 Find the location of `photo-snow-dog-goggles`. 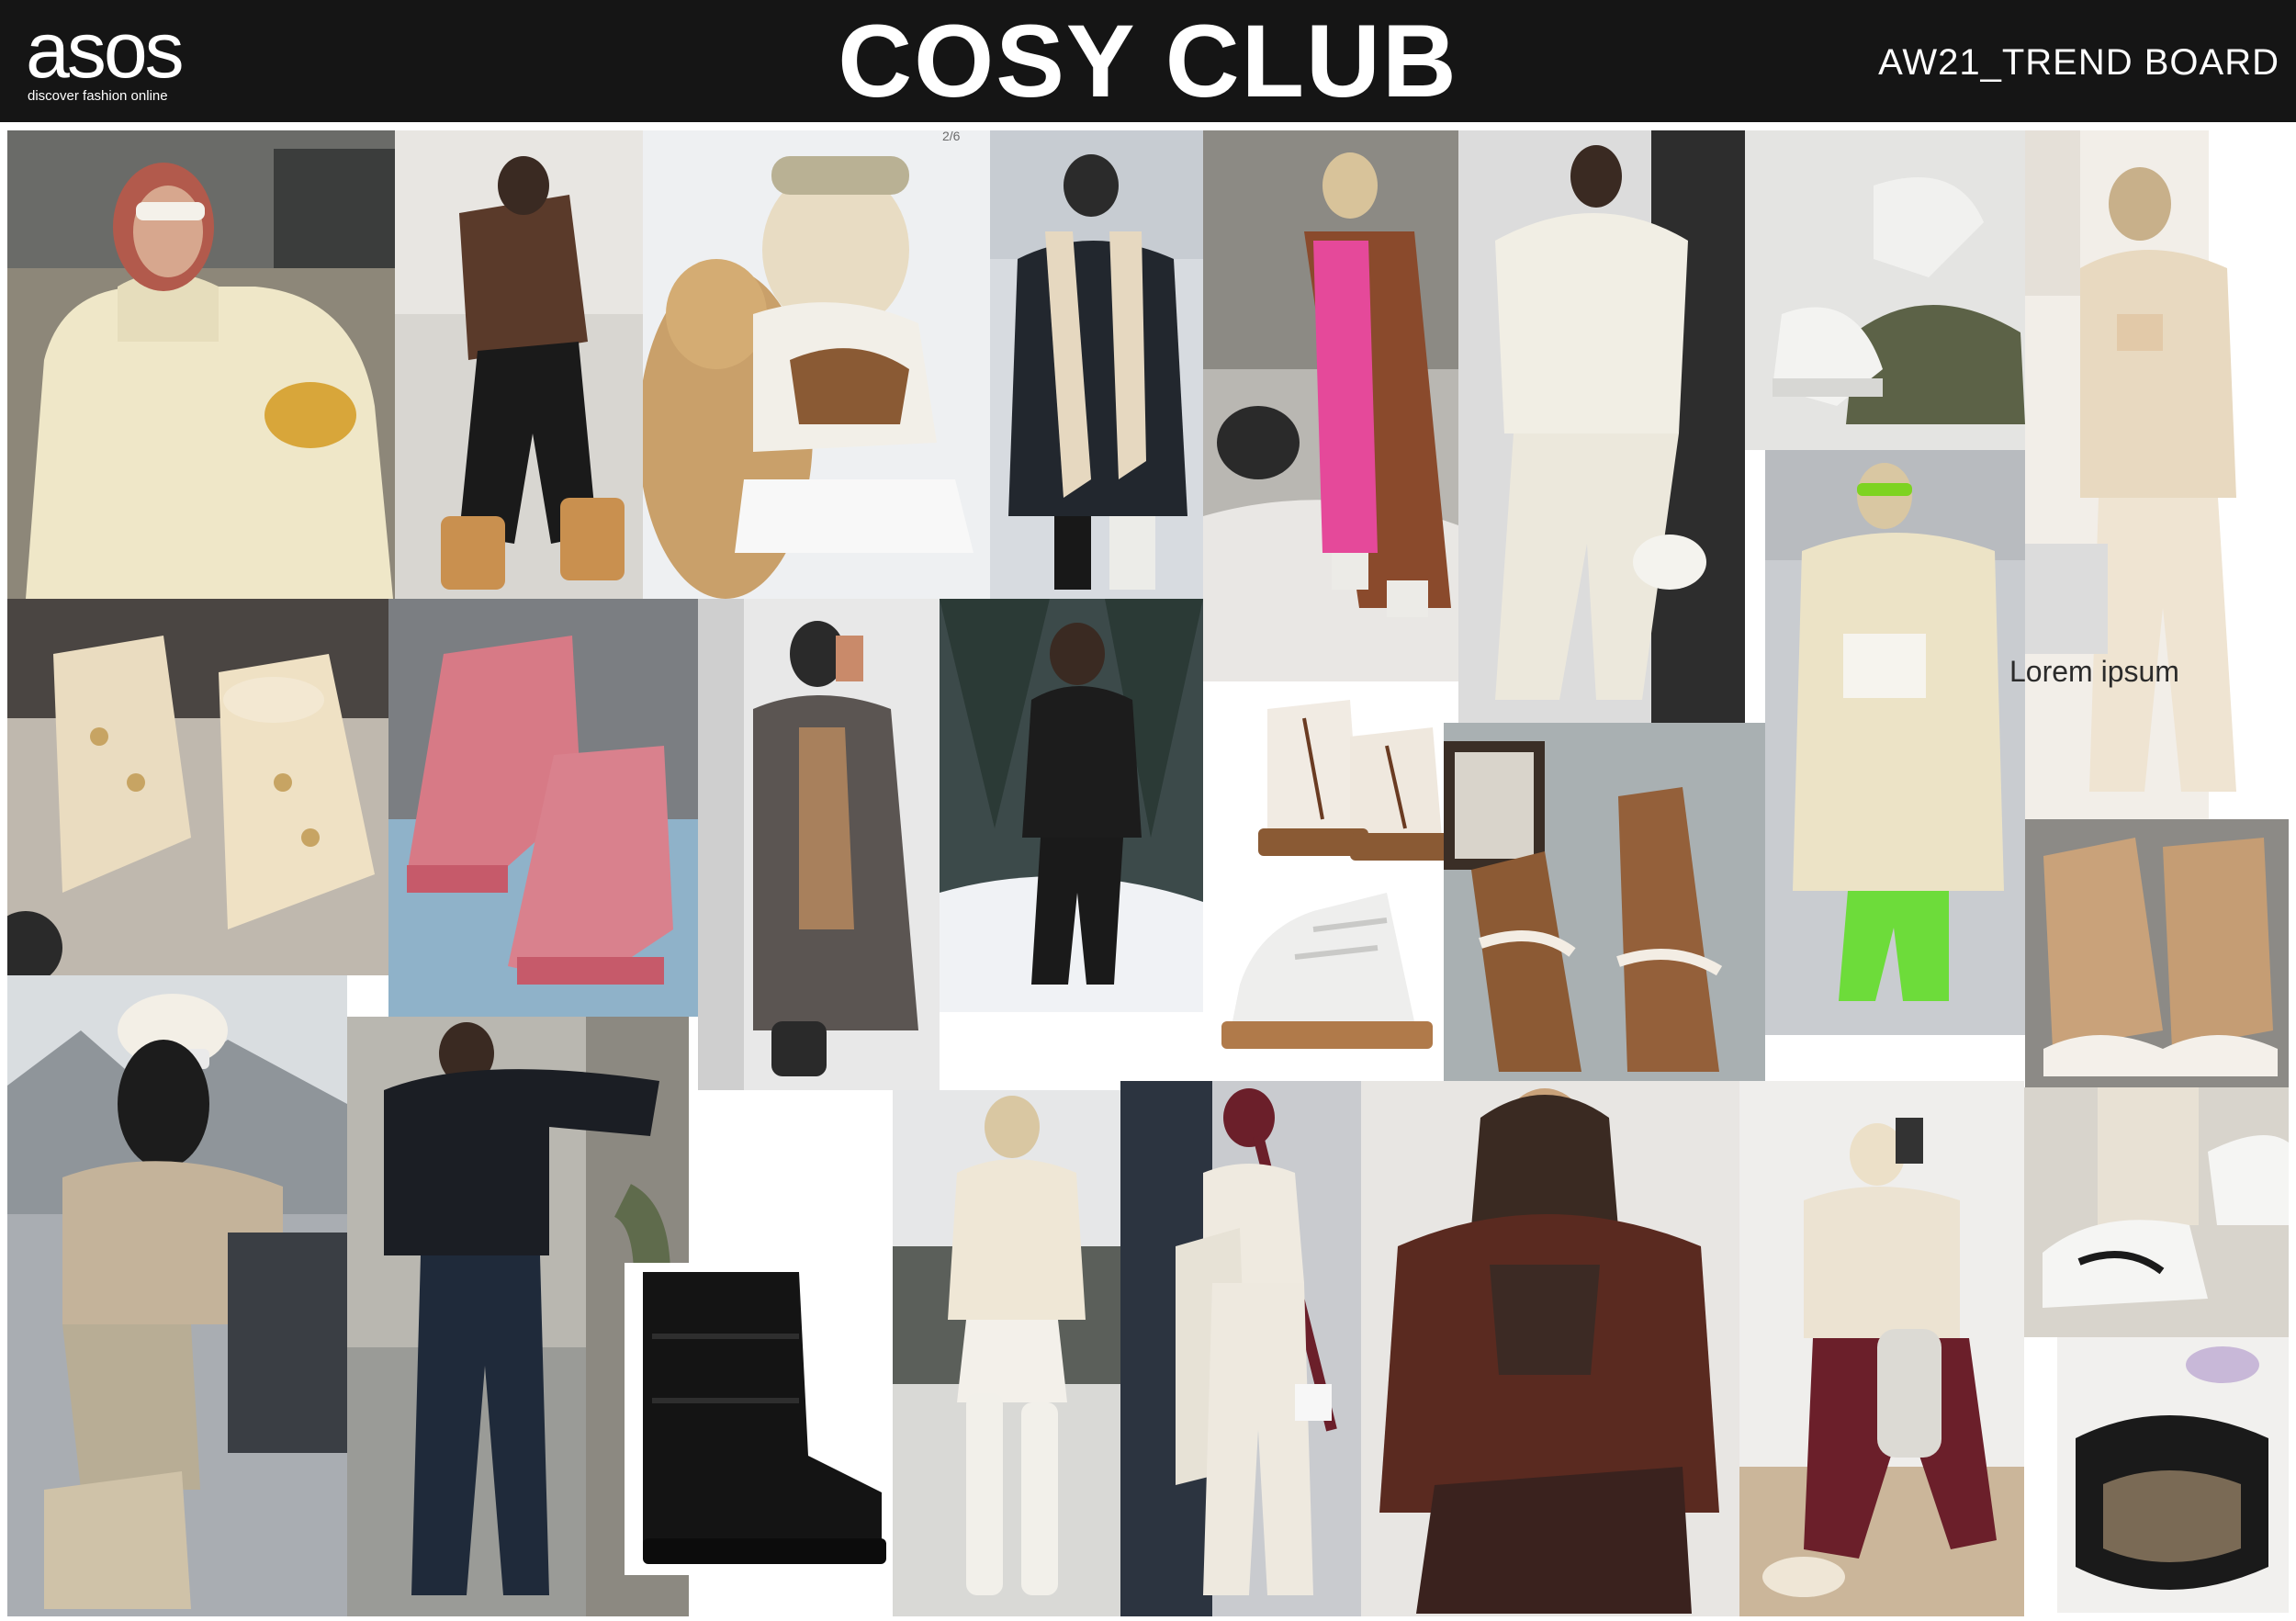

photo-snow-dog-goggles is located at coordinates (817, 364).